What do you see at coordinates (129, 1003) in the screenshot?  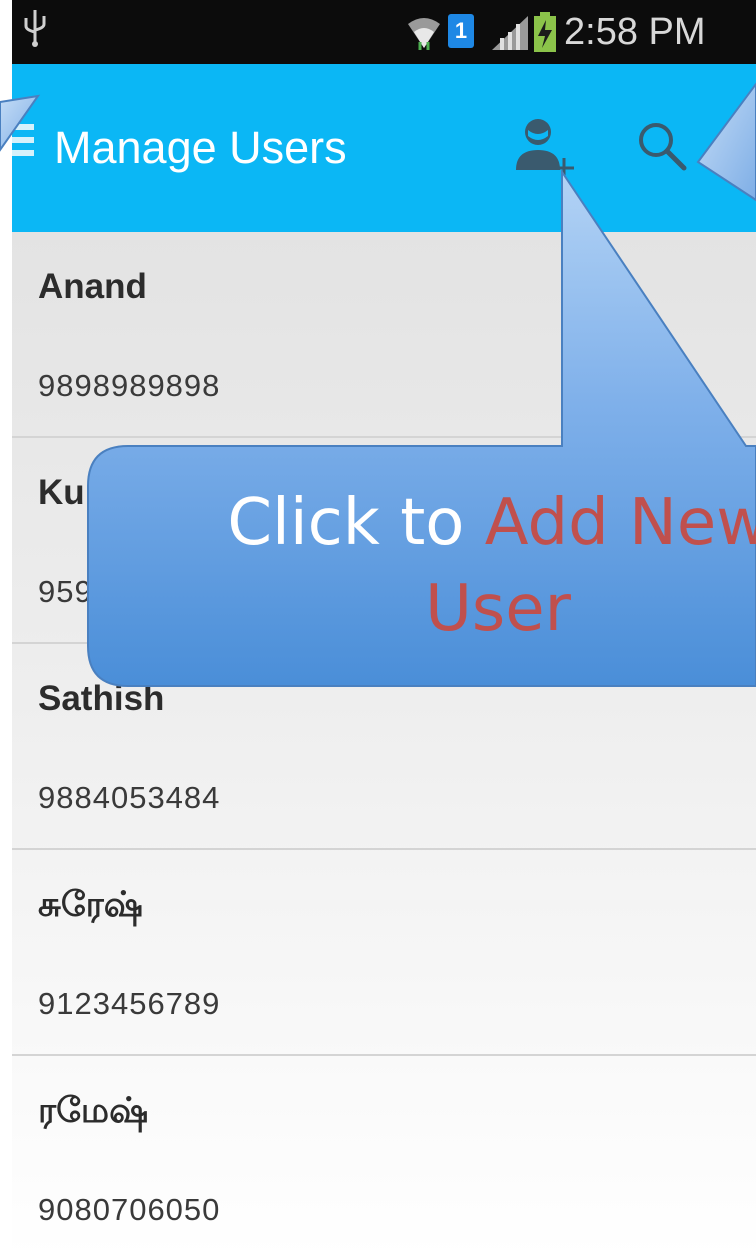 I see `user-phone: 9123456789` at bounding box center [129, 1003].